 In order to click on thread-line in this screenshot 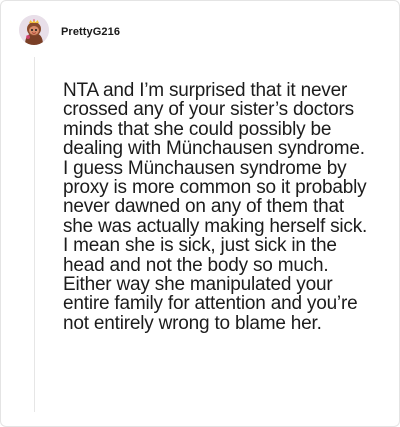, I will do `click(34, 234)`.